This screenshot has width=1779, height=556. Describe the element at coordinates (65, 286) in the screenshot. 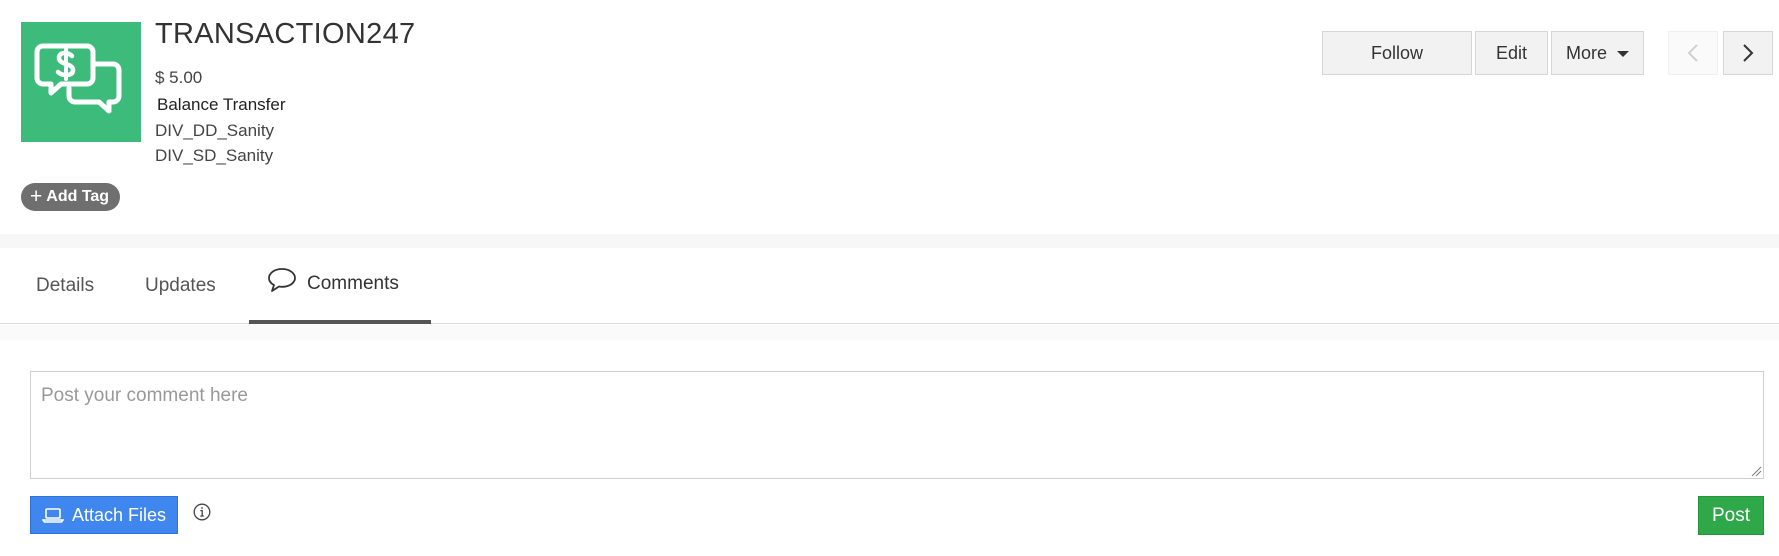

I see `tab-details: Details` at that location.